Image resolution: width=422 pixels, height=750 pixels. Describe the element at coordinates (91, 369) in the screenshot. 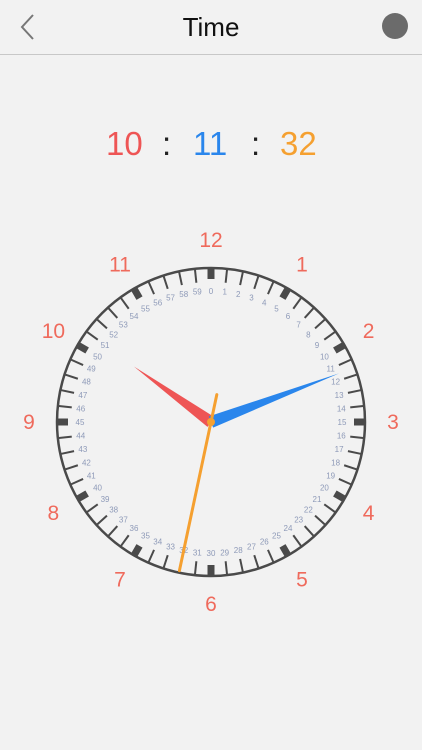

I see `minute-number: 49` at that location.